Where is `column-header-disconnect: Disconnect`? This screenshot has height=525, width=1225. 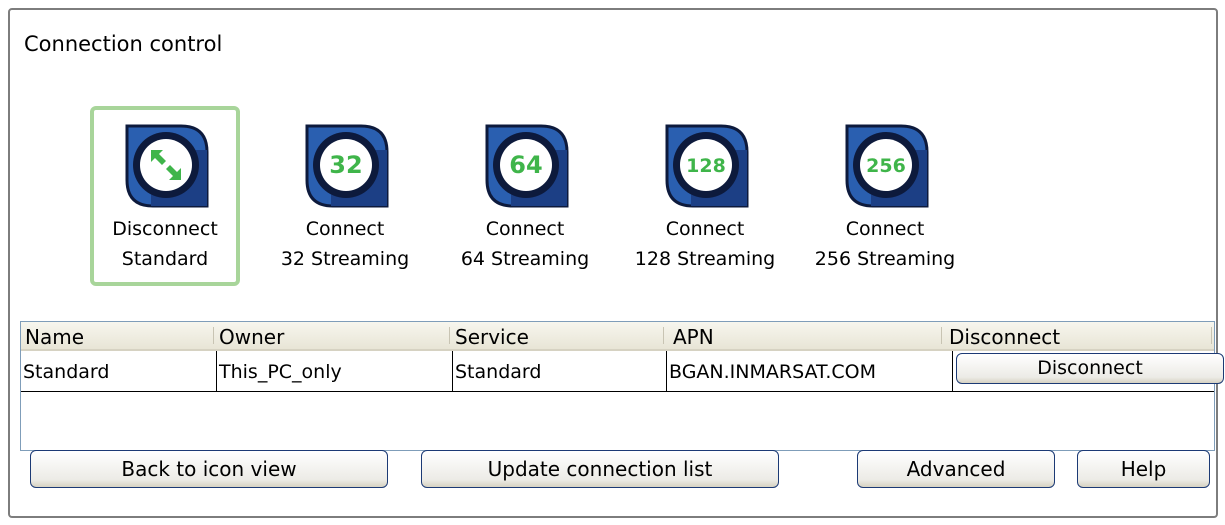
column-header-disconnect: Disconnect is located at coordinates (1075, 335).